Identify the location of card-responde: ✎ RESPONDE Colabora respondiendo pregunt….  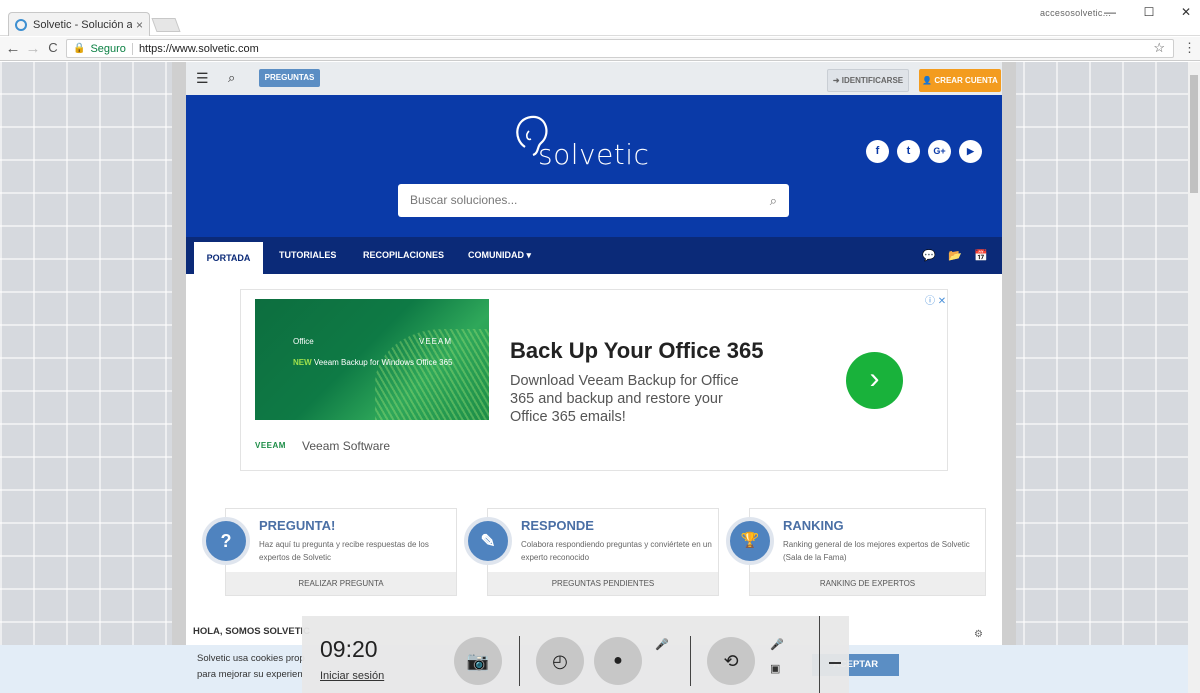
(591, 552).